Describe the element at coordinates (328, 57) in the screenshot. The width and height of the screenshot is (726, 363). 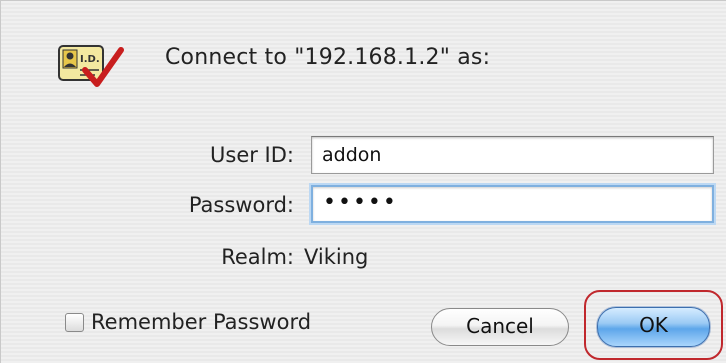
I see `dialog-title: Connect to "192.168.1.2" as:` at that location.